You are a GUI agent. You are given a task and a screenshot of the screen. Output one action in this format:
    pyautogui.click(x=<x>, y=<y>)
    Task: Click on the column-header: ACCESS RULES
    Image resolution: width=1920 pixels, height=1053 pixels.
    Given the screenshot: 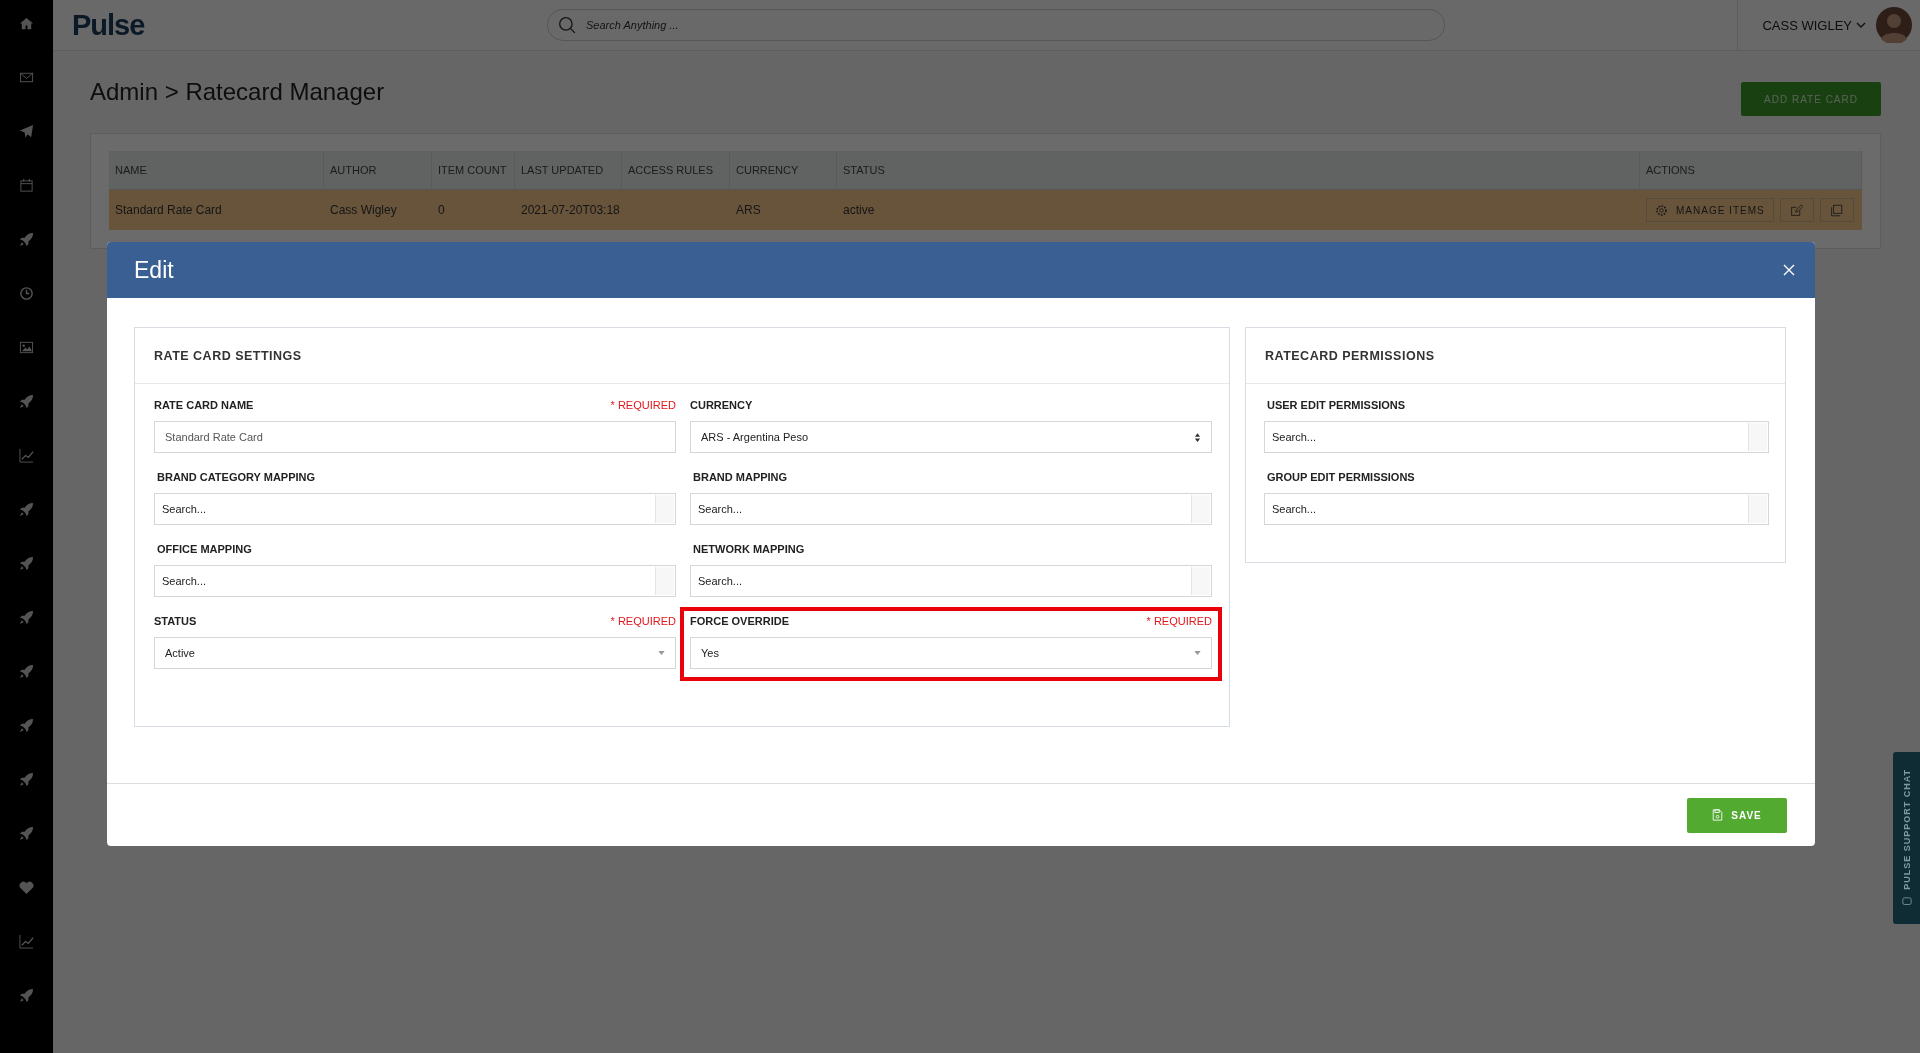 What is the action you would take?
    pyautogui.click(x=676, y=170)
    